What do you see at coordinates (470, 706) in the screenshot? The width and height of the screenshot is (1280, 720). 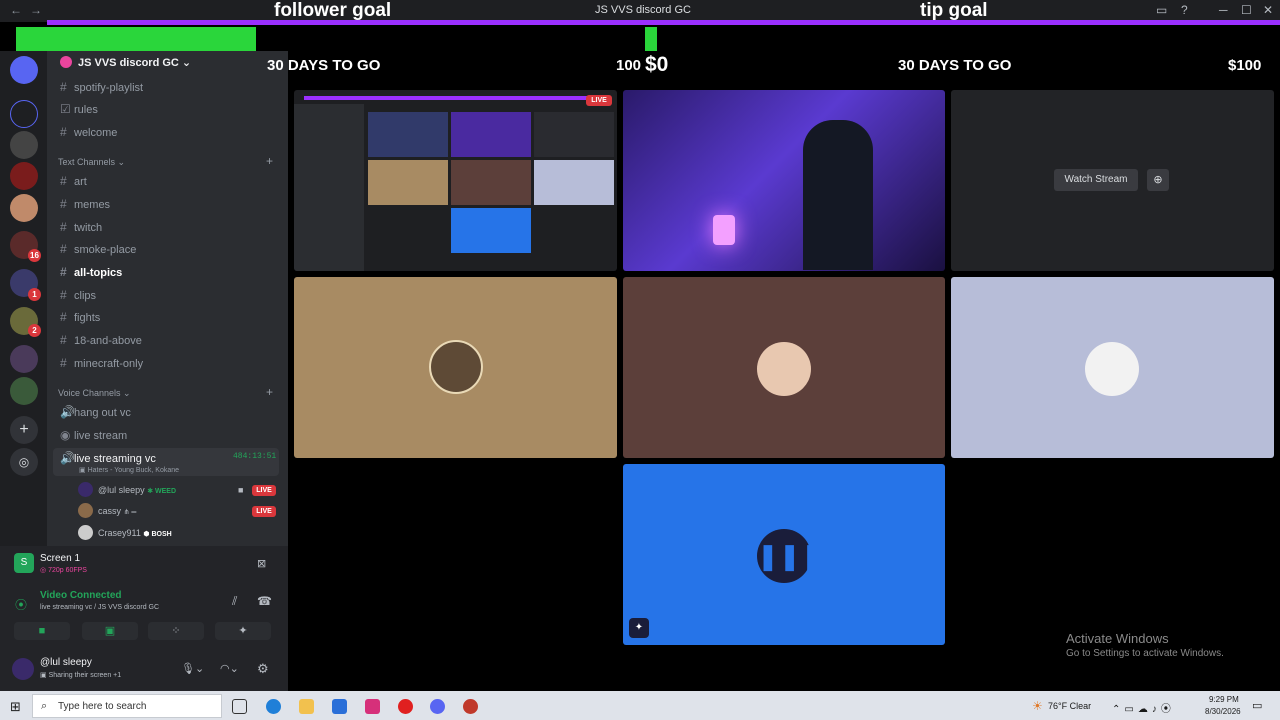 I see `app-icon` at bounding box center [470, 706].